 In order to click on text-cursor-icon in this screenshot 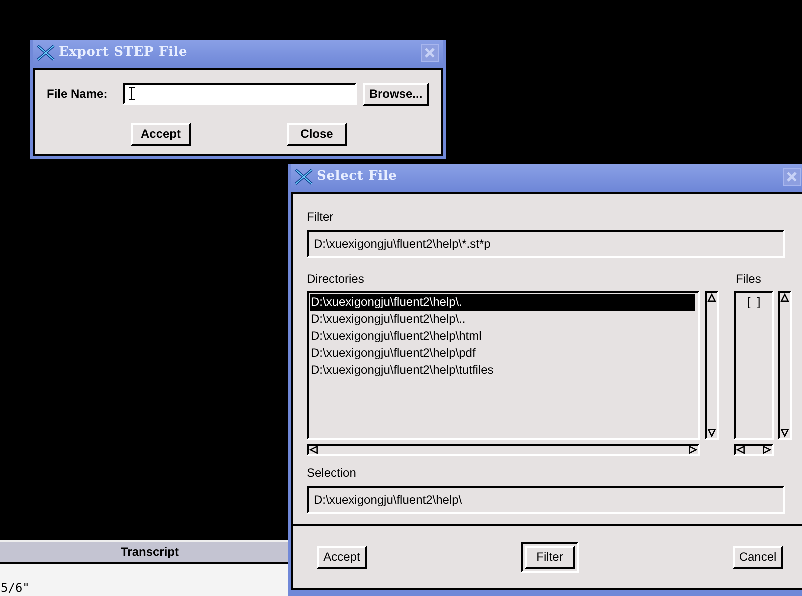, I will do `click(132, 94)`.